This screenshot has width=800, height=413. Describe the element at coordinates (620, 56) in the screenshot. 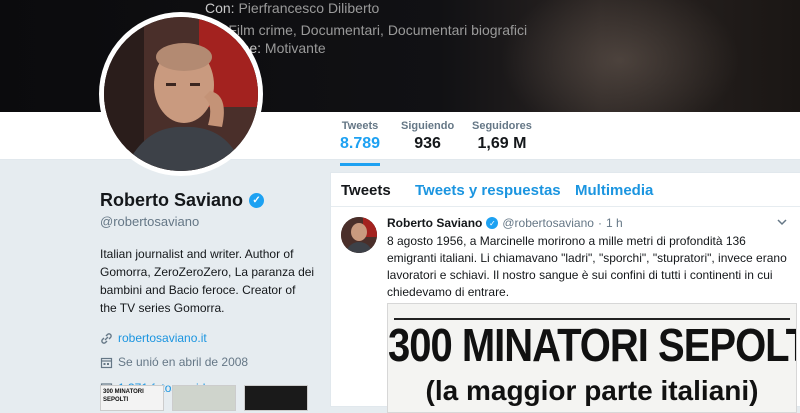

I see `banner-glow` at that location.